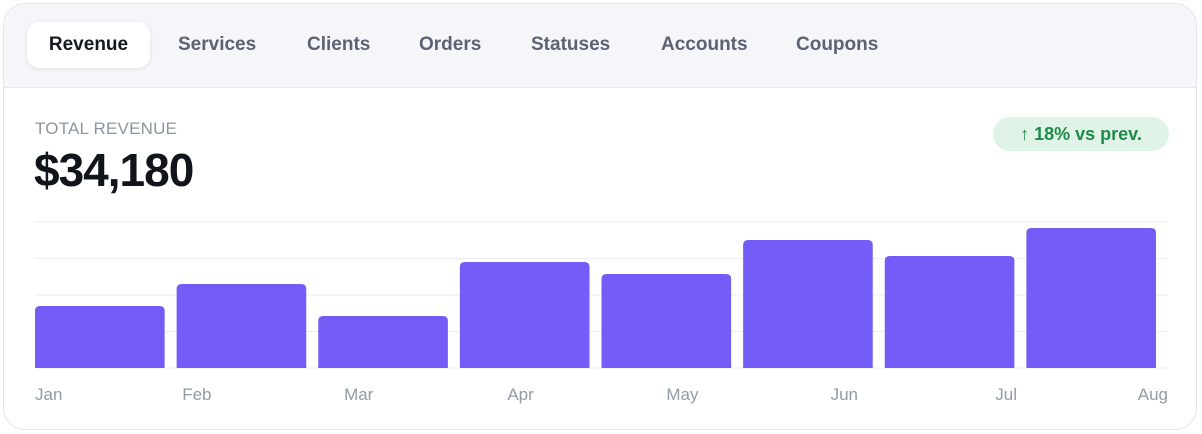 The width and height of the screenshot is (1202, 434). What do you see at coordinates (241, 326) in the screenshot?
I see `chart-bar-feb` at bounding box center [241, 326].